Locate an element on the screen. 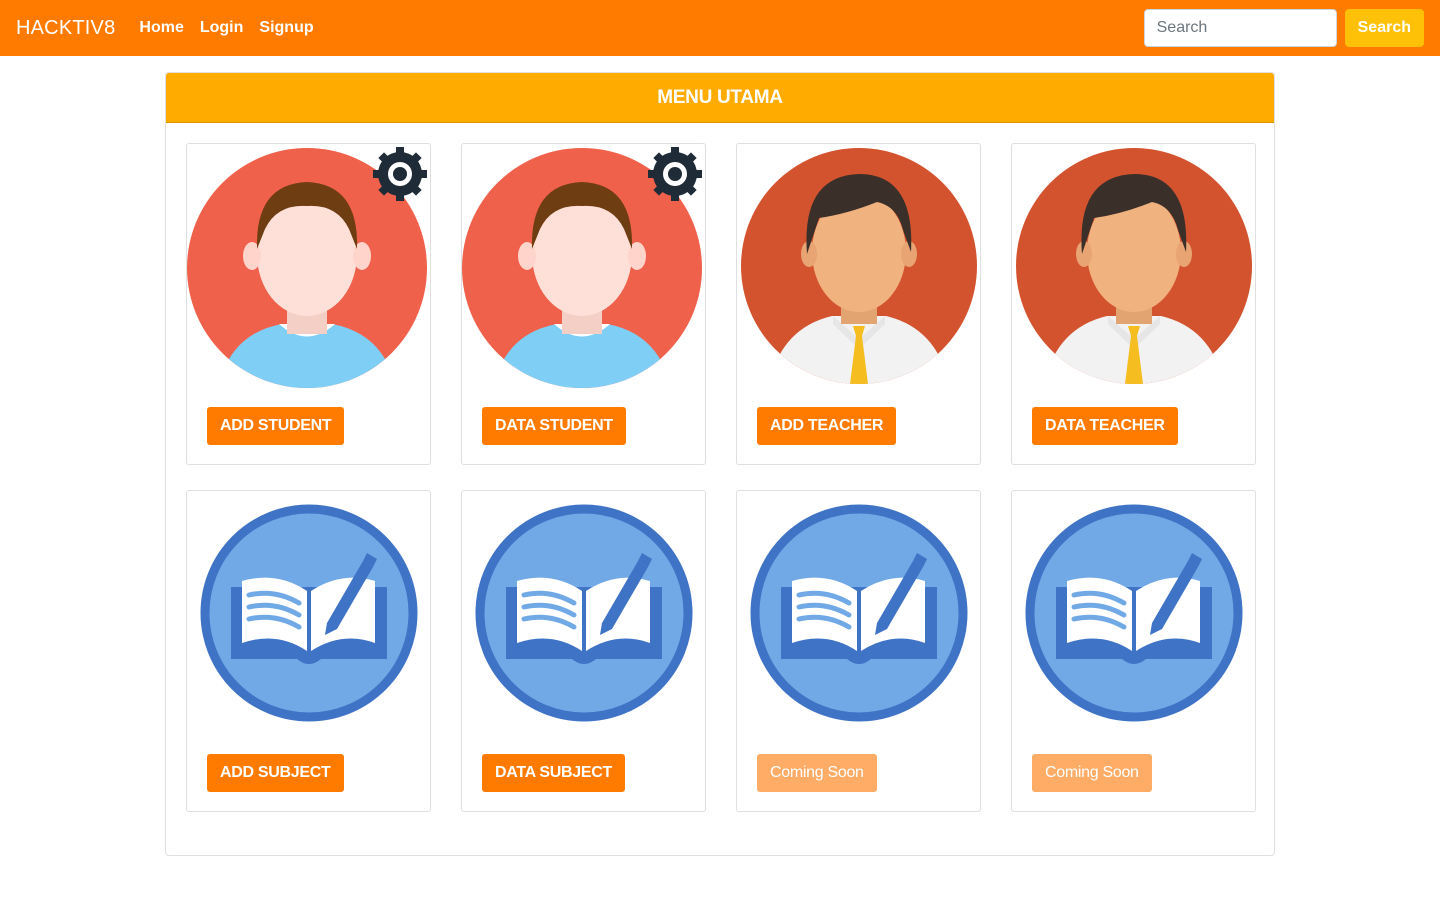 The image size is (1440, 900). nav-link-signup: Signup is located at coordinates (286, 28).